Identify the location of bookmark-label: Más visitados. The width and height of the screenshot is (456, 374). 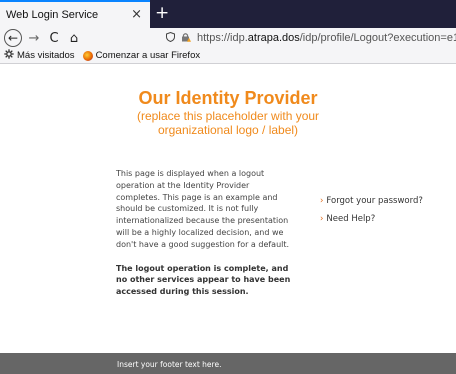
(46, 55).